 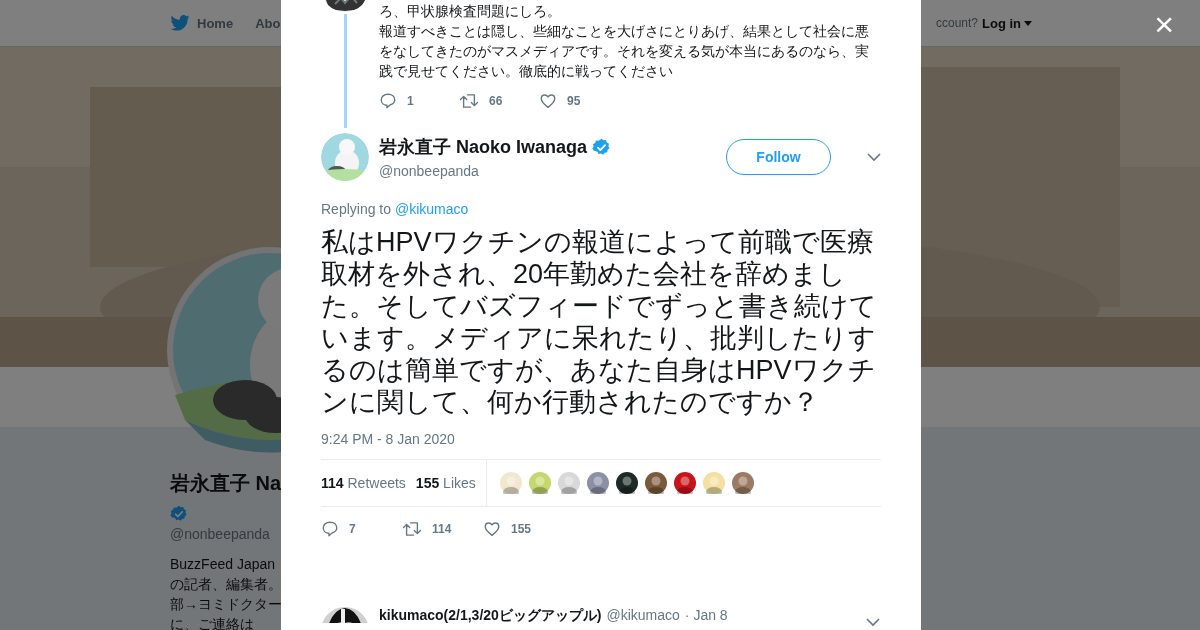 What do you see at coordinates (388, 439) in the screenshot?
I see `tweet-timestamp: 9:24 PM - 8 Jan 2020` at bounding box center [388, 439].